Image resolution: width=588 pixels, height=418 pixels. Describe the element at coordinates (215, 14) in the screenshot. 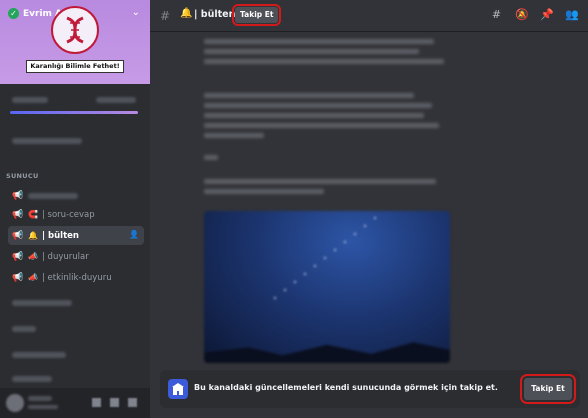

I see `channel-title: | bülten` at that location.